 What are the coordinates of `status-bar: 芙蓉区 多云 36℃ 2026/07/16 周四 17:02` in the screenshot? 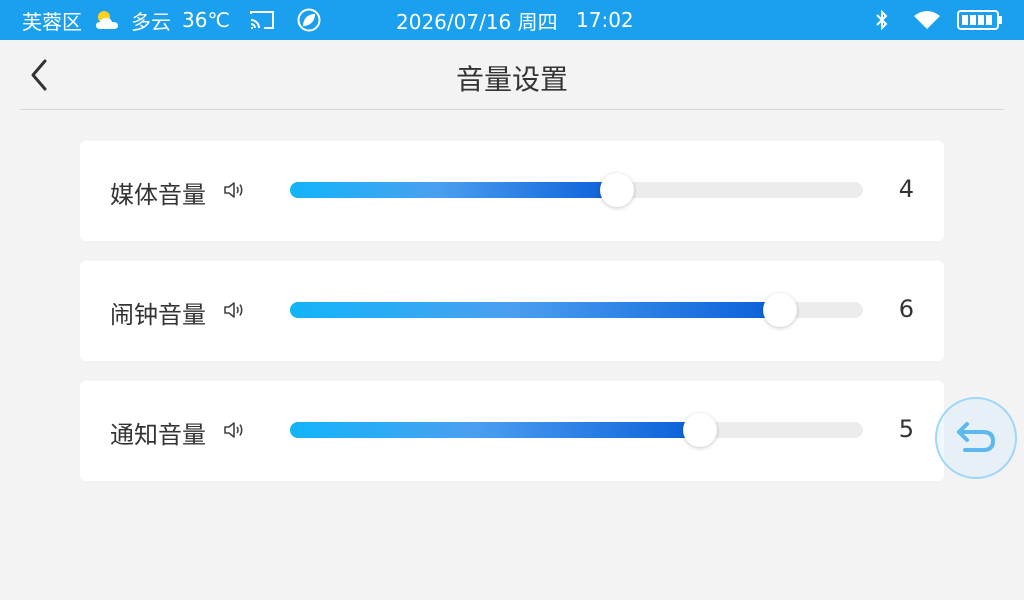 It's located at (512, 20).